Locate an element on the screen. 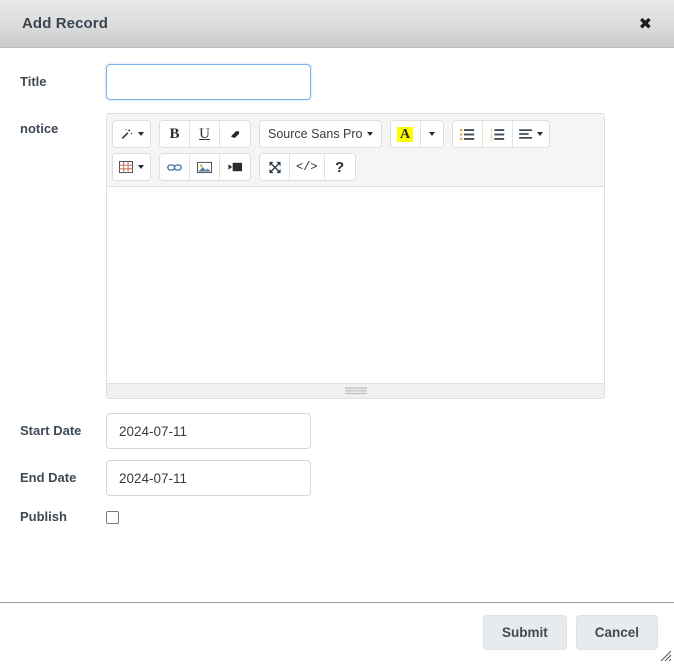  cancel-button: Cancel is located at coordinates (616, 632).